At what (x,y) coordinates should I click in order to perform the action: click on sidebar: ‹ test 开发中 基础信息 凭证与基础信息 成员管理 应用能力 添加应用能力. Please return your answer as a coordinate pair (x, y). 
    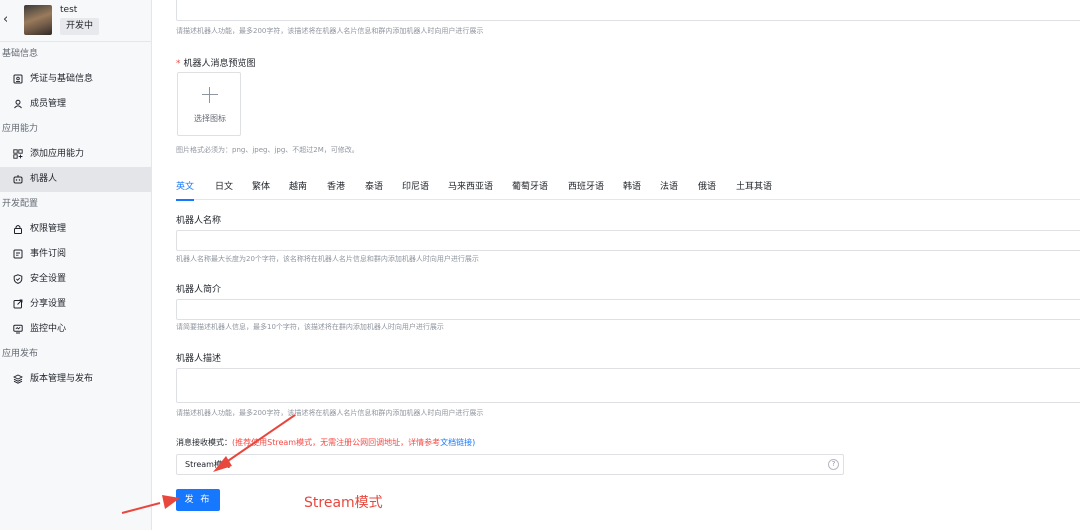
    Looking at the image, I should click on (76, 265).